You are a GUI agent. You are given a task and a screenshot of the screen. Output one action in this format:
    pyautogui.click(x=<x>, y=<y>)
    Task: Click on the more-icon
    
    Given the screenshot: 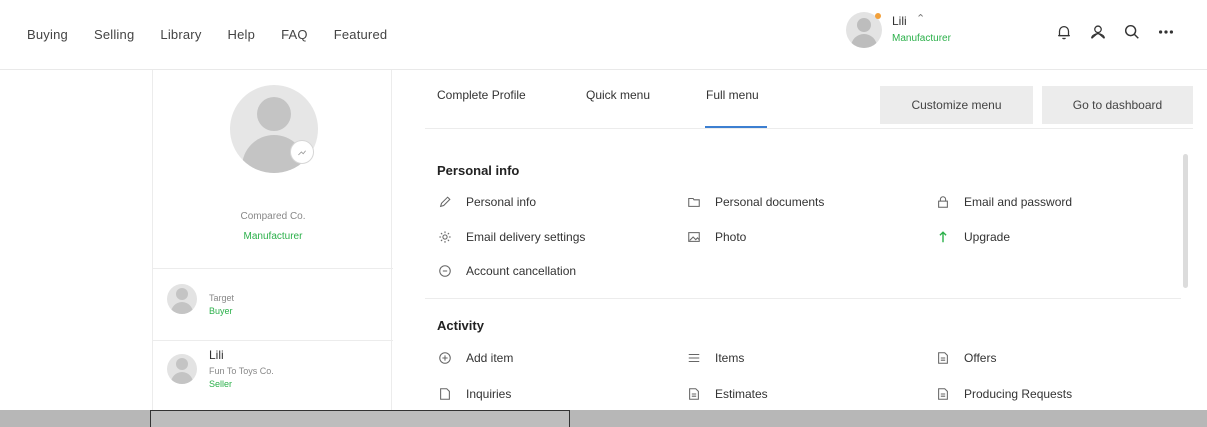 What is the action you would take?
    pyautogui.click(x=1166, y=32)
    